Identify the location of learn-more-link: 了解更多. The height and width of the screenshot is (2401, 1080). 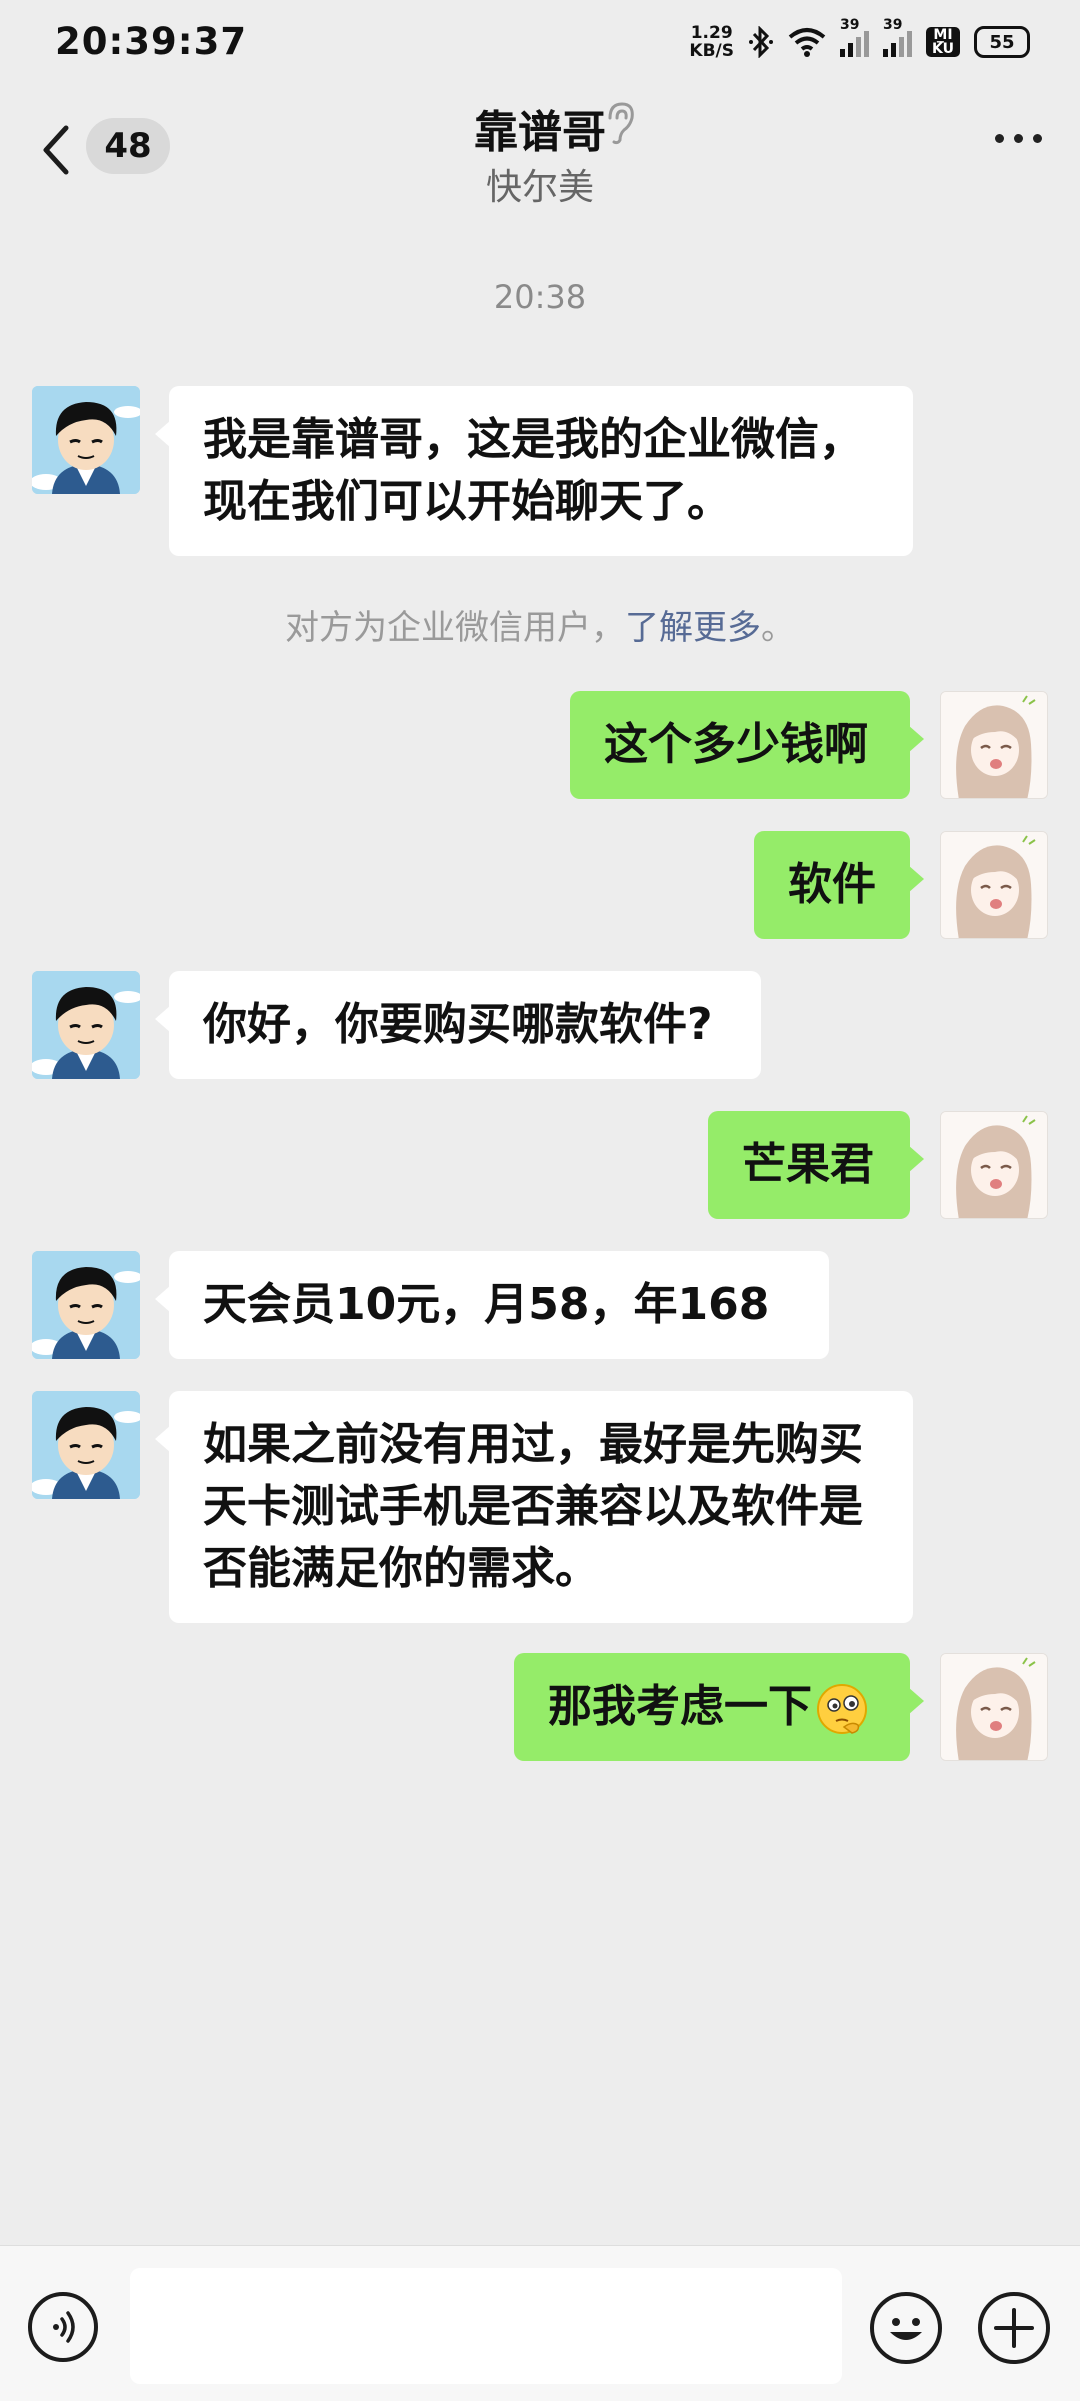
(693, 628).